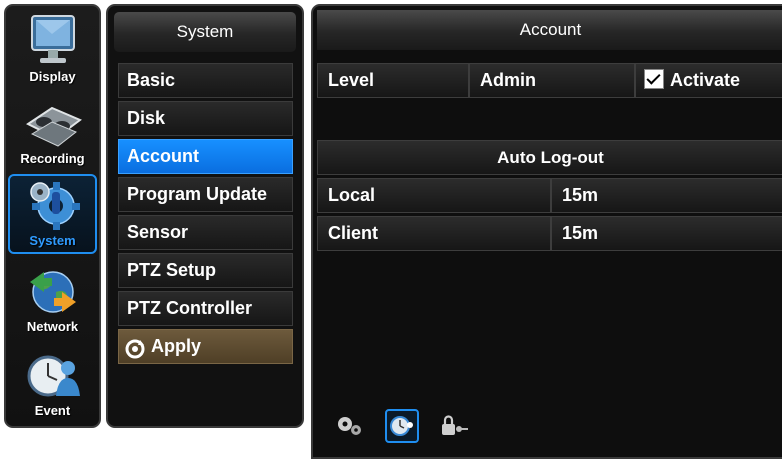  I want to click on clock-user-icon, so click(402, 426).